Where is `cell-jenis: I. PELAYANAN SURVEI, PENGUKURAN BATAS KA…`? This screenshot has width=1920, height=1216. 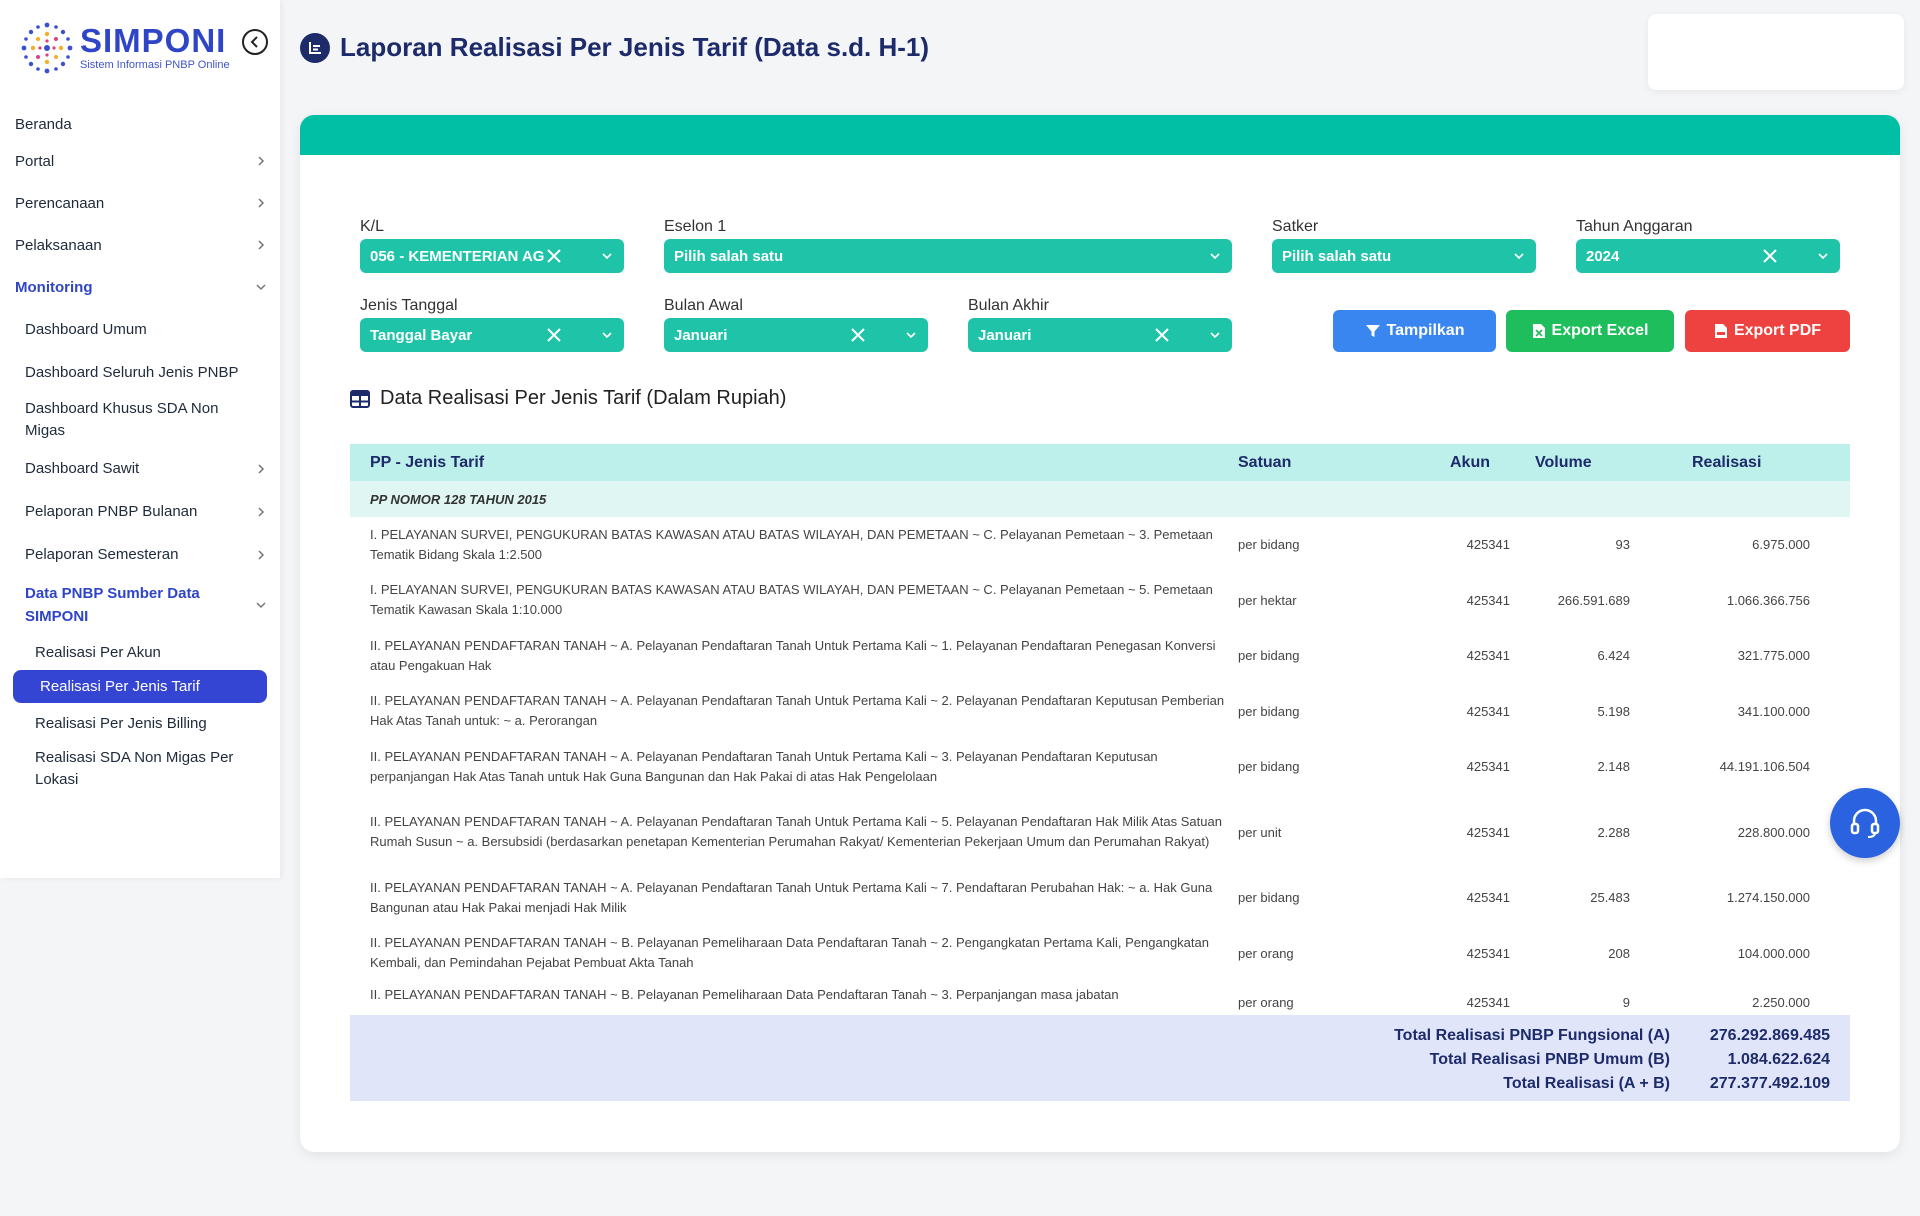
cell-jenis: I. PELAYANAN SURVEI, PENGUKURAN BATAS KA… is located at coordinates (791, 544).